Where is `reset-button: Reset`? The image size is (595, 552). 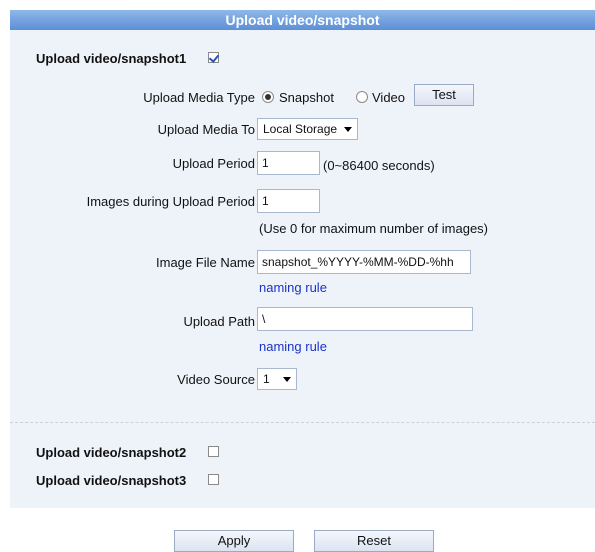 reset-button: Reset is located at coordinates (374, 541).